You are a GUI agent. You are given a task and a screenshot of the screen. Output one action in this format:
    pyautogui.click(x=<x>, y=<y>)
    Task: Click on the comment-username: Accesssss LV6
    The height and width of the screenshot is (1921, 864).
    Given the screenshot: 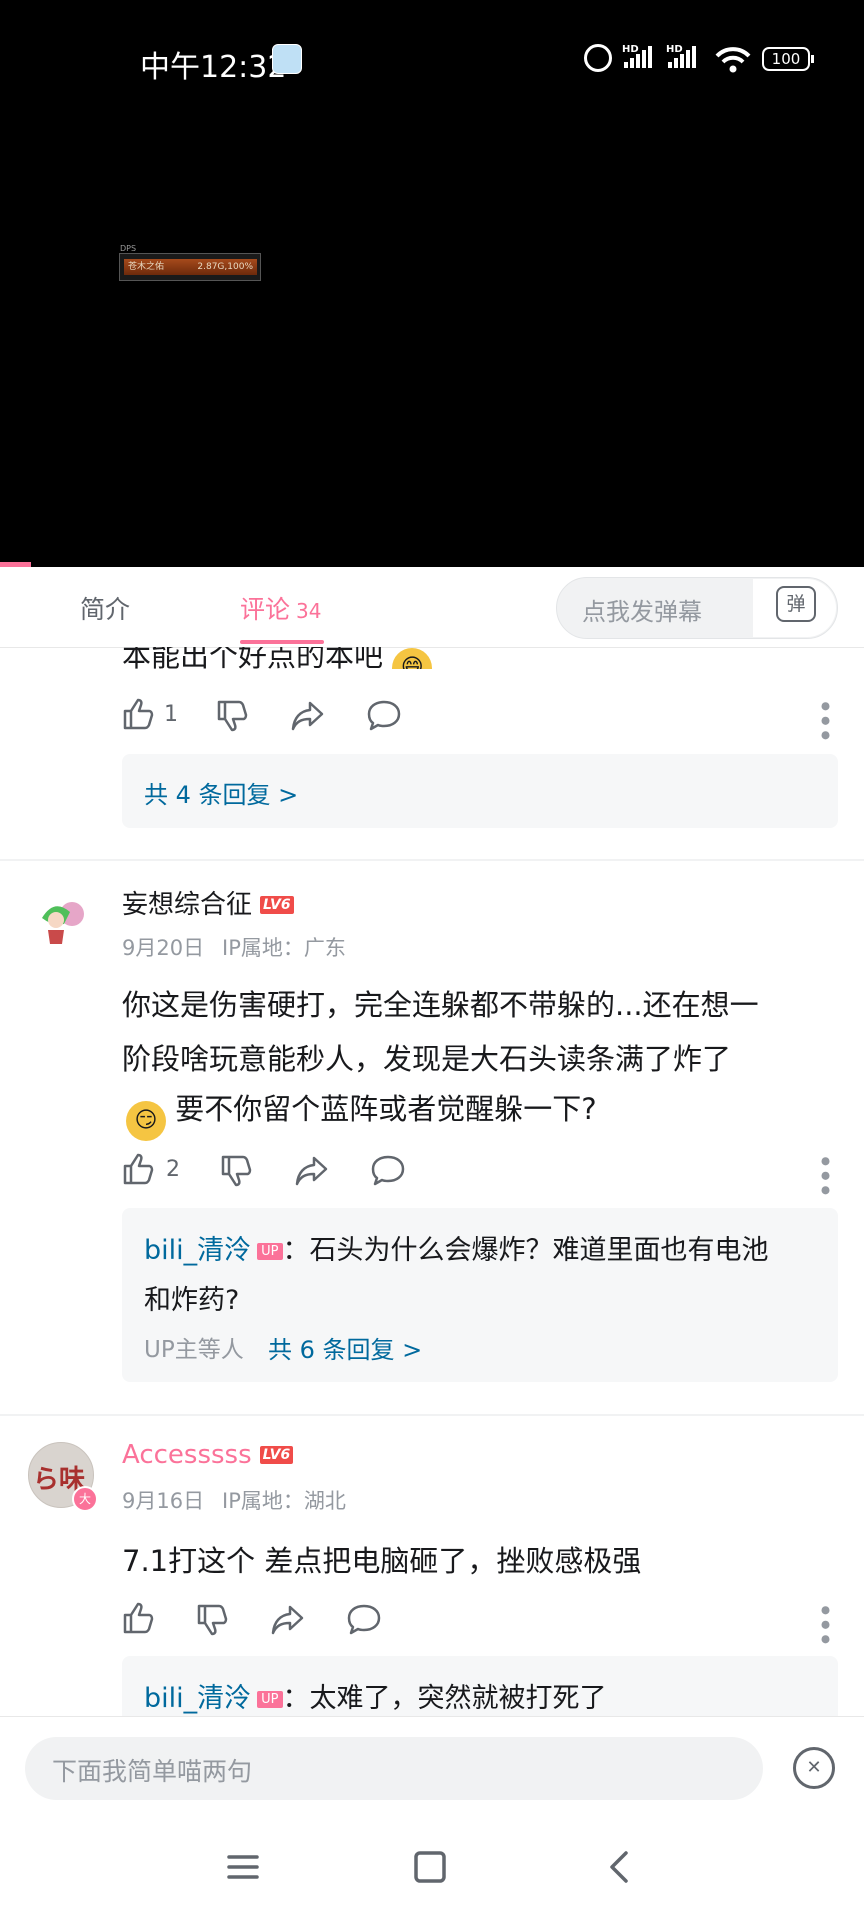 What is the action you would take?
    pyautogui.click(x=208, y=1455)
    